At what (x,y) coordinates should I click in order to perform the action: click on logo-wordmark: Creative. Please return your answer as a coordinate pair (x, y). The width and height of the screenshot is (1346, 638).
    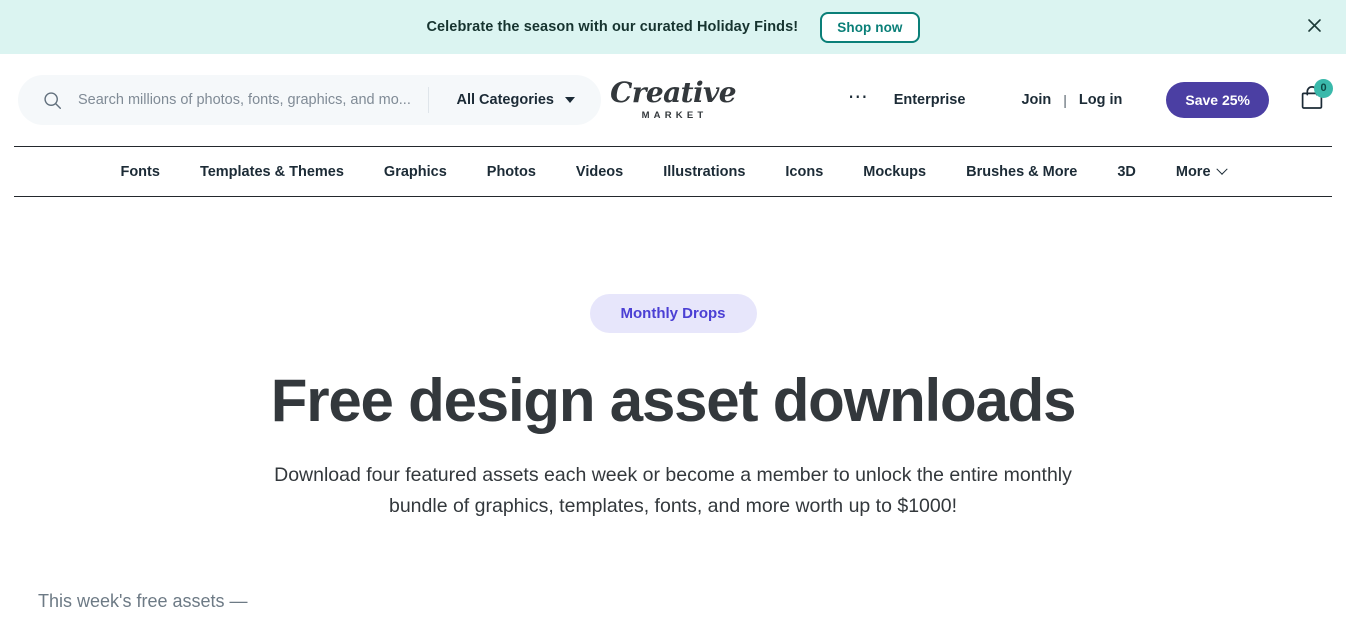
    Looking at the image, I should click on (673, 92).